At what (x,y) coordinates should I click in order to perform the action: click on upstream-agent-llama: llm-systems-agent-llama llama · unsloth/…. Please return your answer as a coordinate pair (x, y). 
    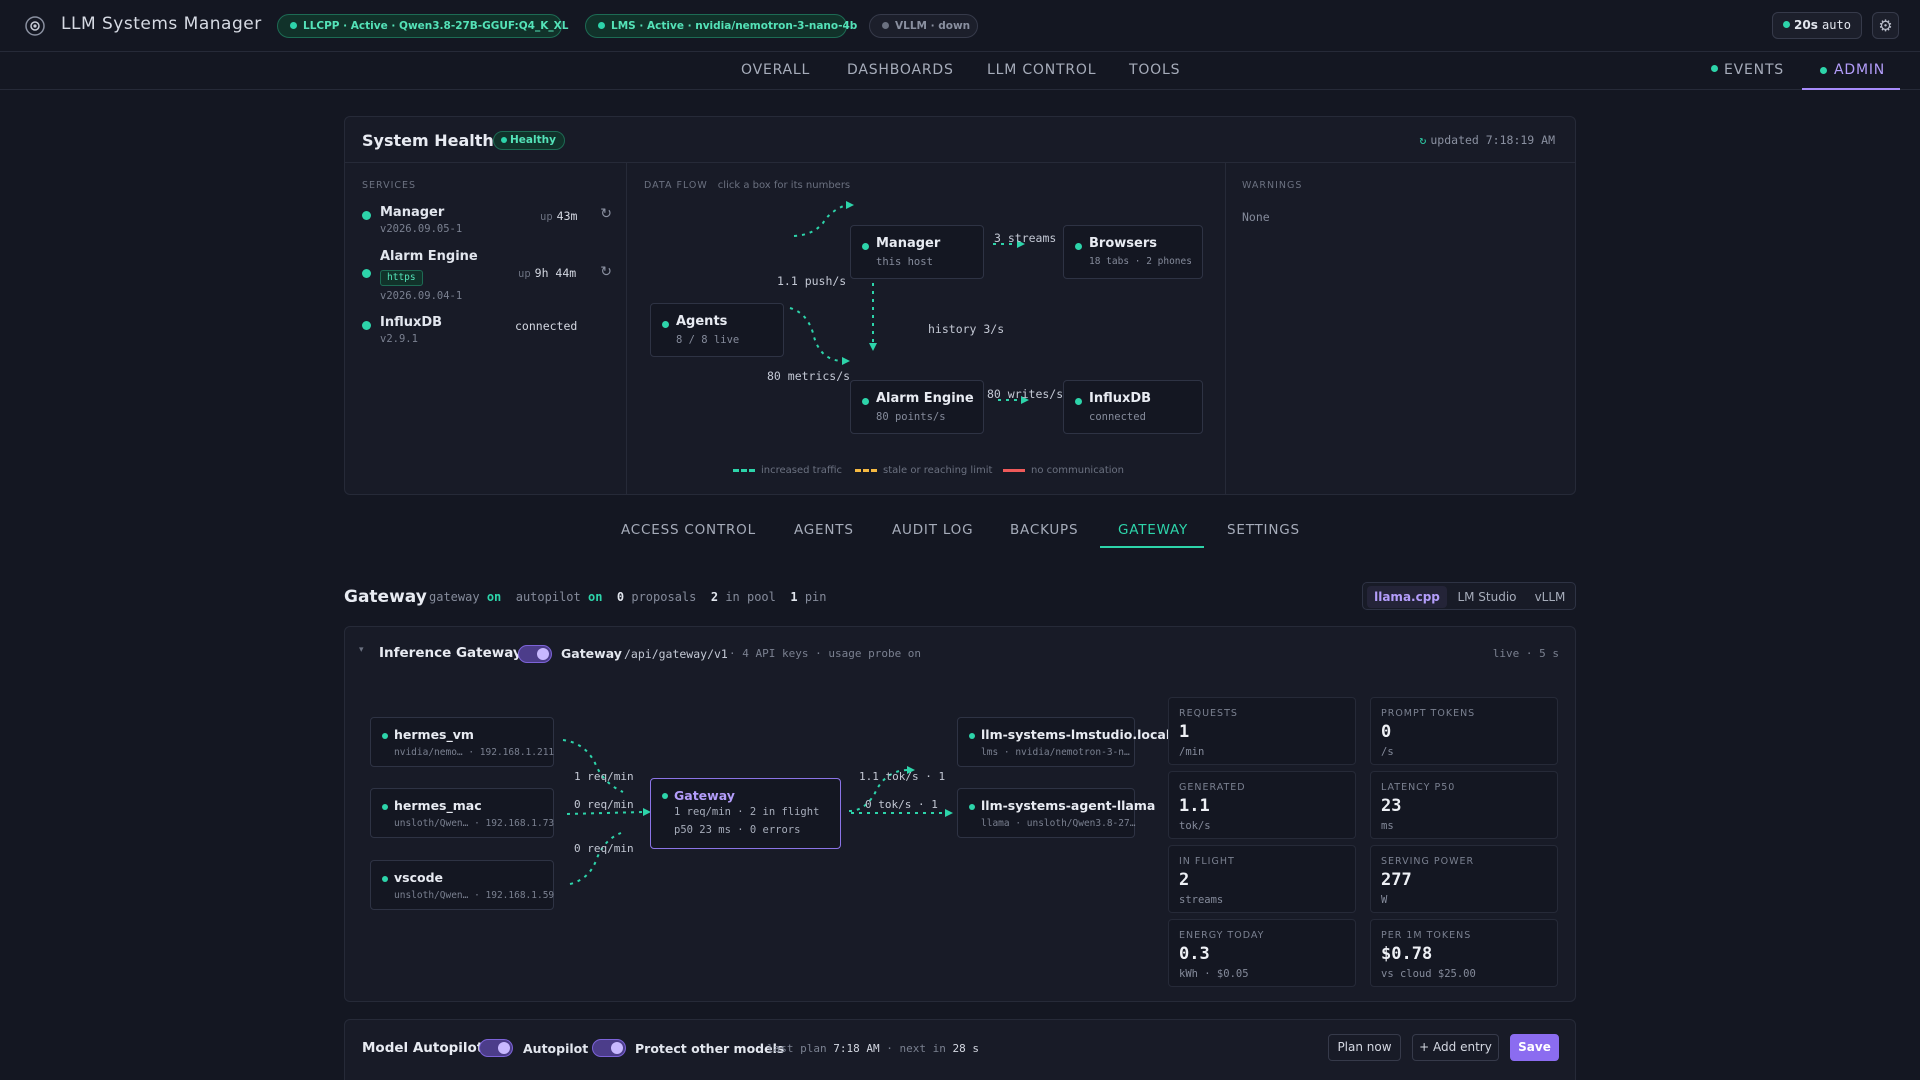
    Looking at the image, I should click on (1056, 813).